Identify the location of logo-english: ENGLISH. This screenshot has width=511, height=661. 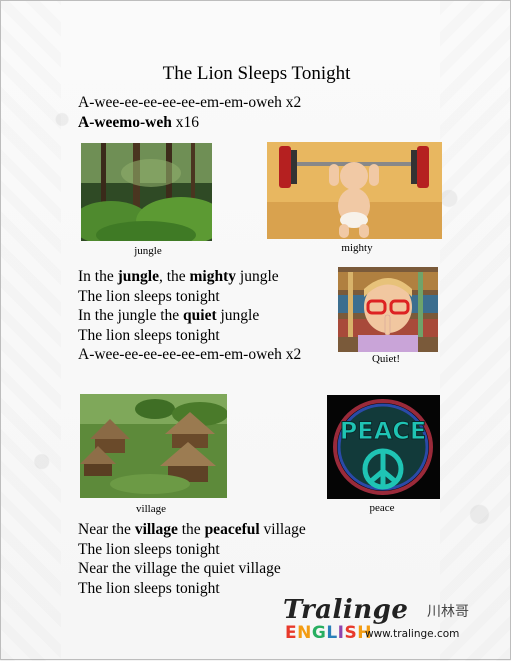
(328, 633).